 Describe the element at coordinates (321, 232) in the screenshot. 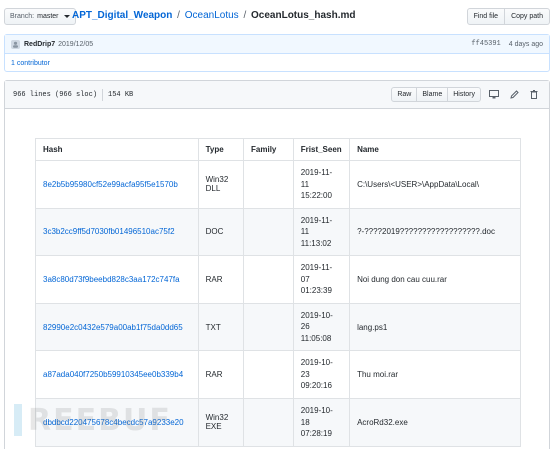

I see `first-seen-cell: 2019-11- 11 11:13:02` at that location.